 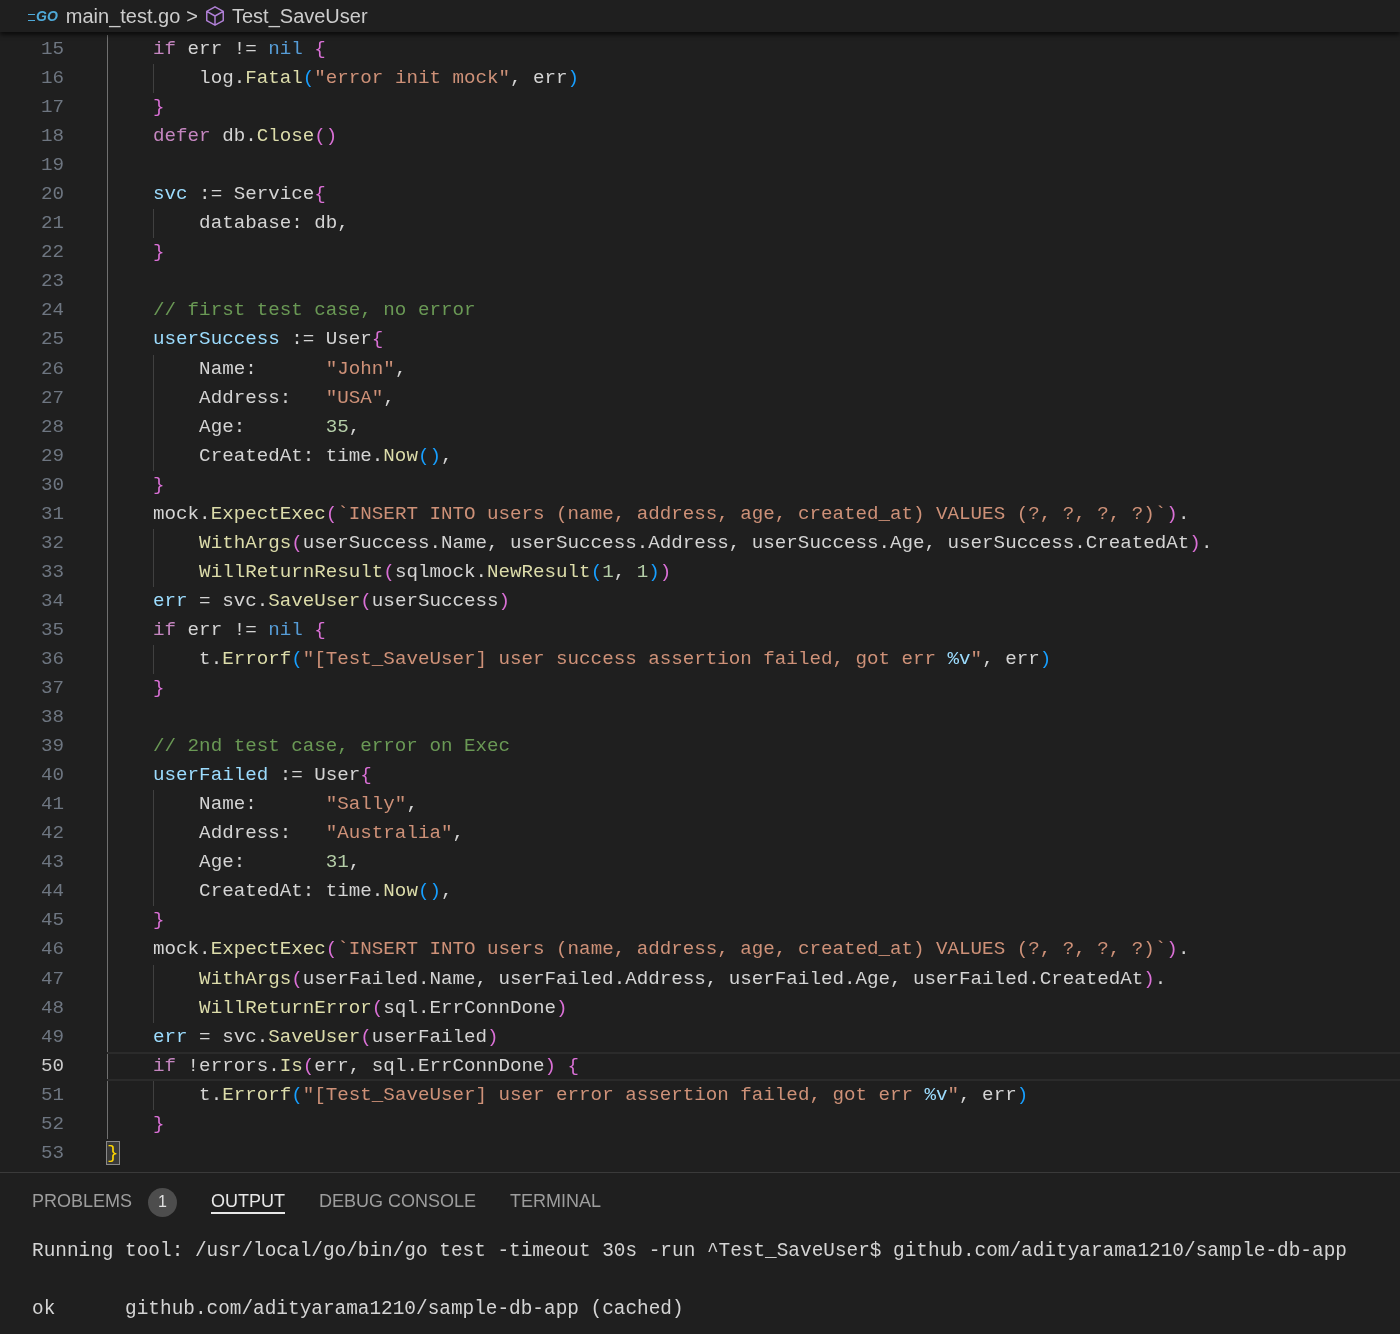 What do you see at coordinates (51, 340) in the screenshot?
I see `line-number: 25` at bounding box center [51, 340].